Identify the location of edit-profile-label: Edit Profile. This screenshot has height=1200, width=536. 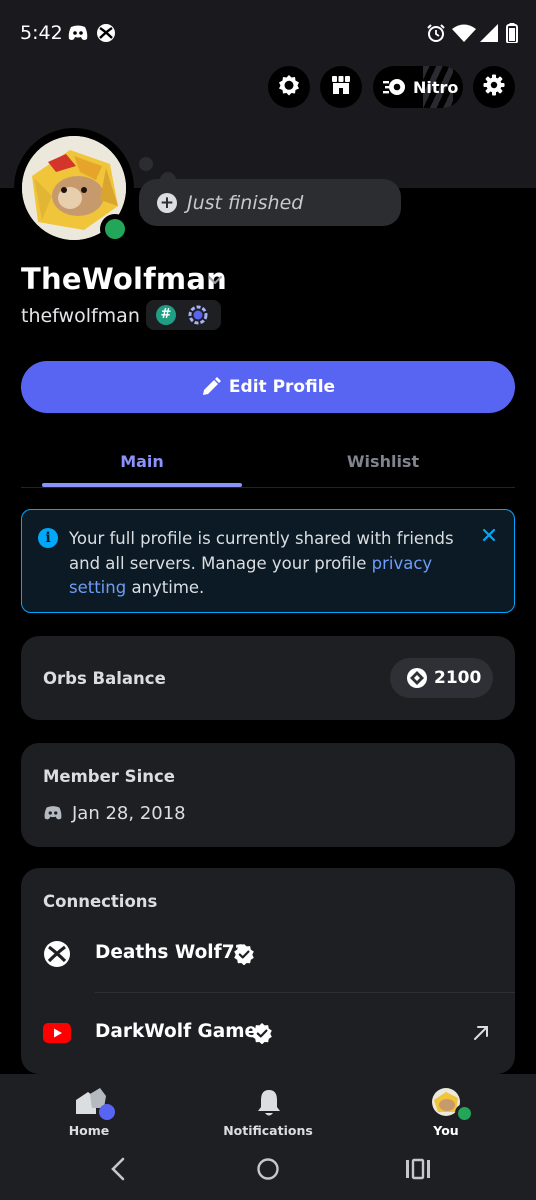
(282, 387).